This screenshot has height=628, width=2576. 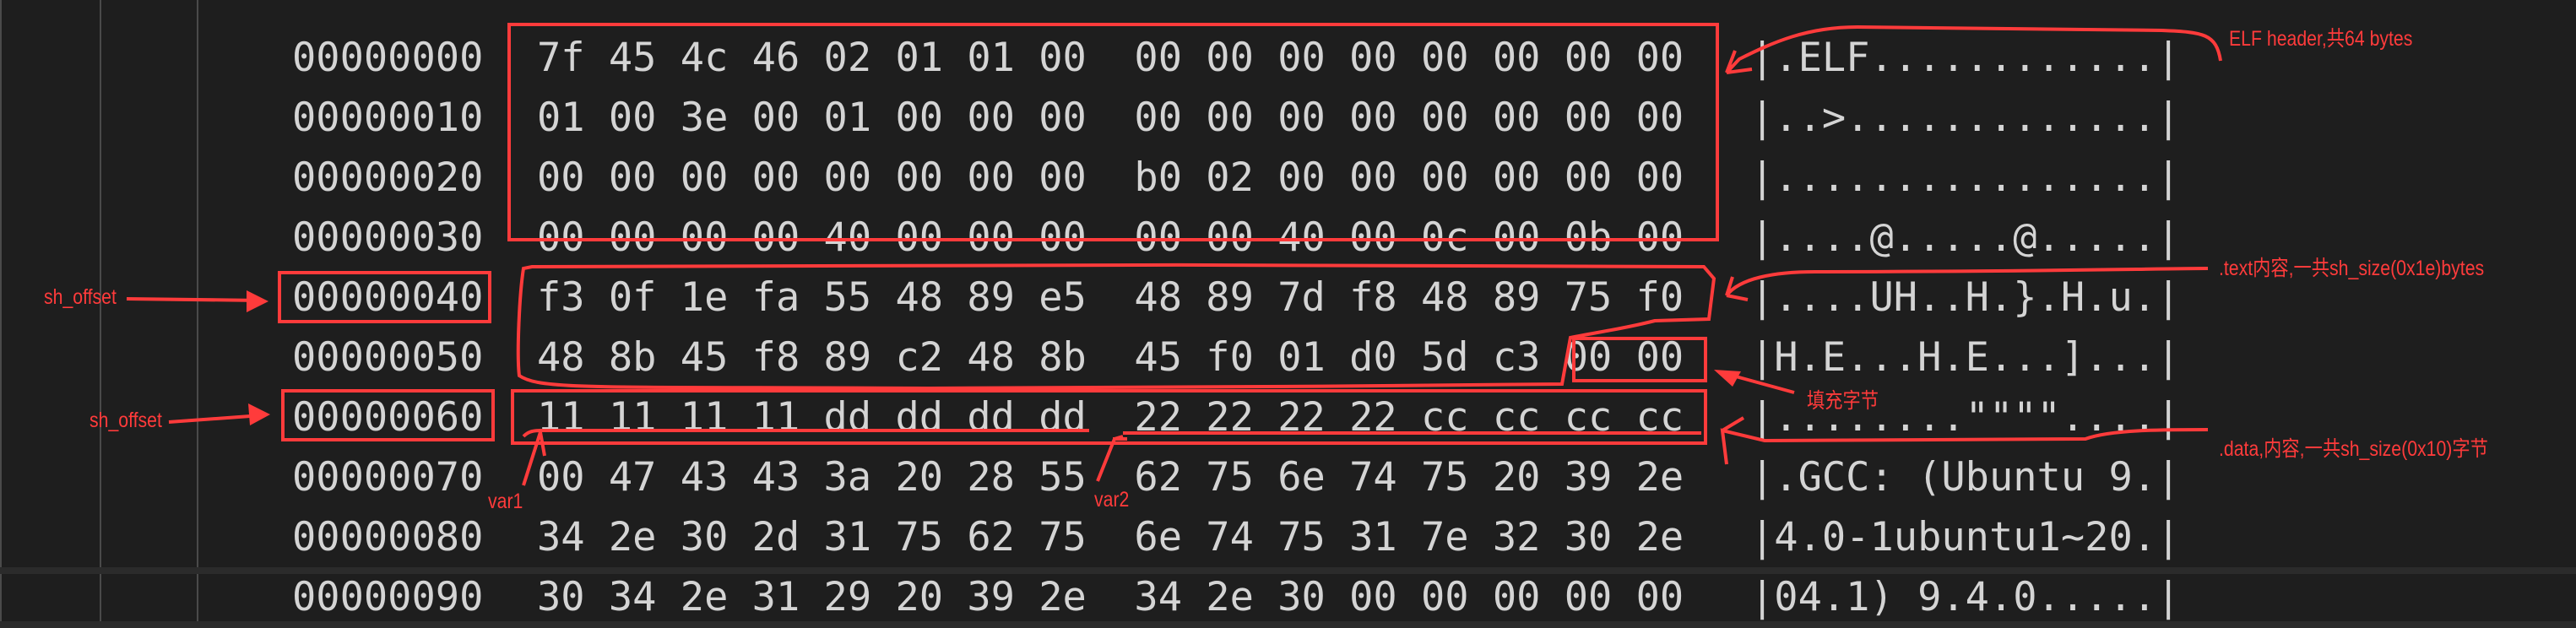 I want to click on var1-arrow, so click(x=534, y=458).